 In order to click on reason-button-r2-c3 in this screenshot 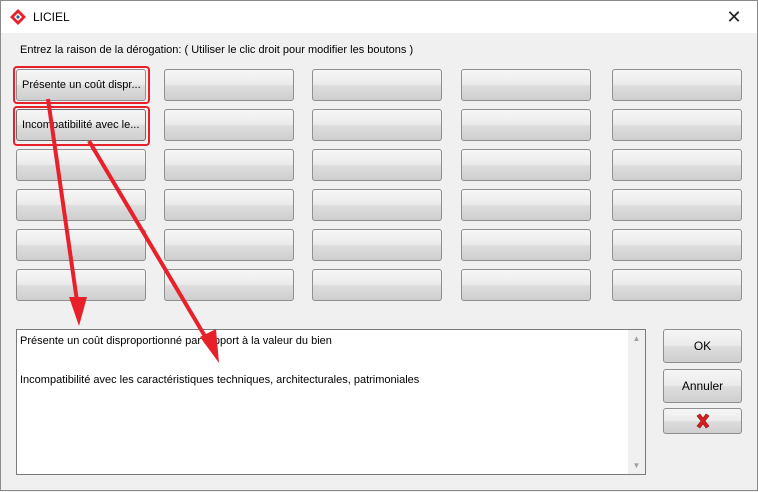, I will do `click(377, 125)`.